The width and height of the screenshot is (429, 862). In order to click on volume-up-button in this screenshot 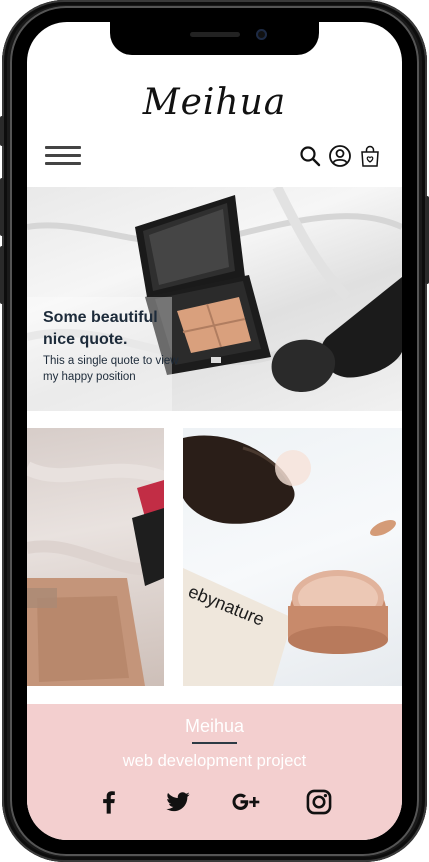, I will do `click(2, 207)`.